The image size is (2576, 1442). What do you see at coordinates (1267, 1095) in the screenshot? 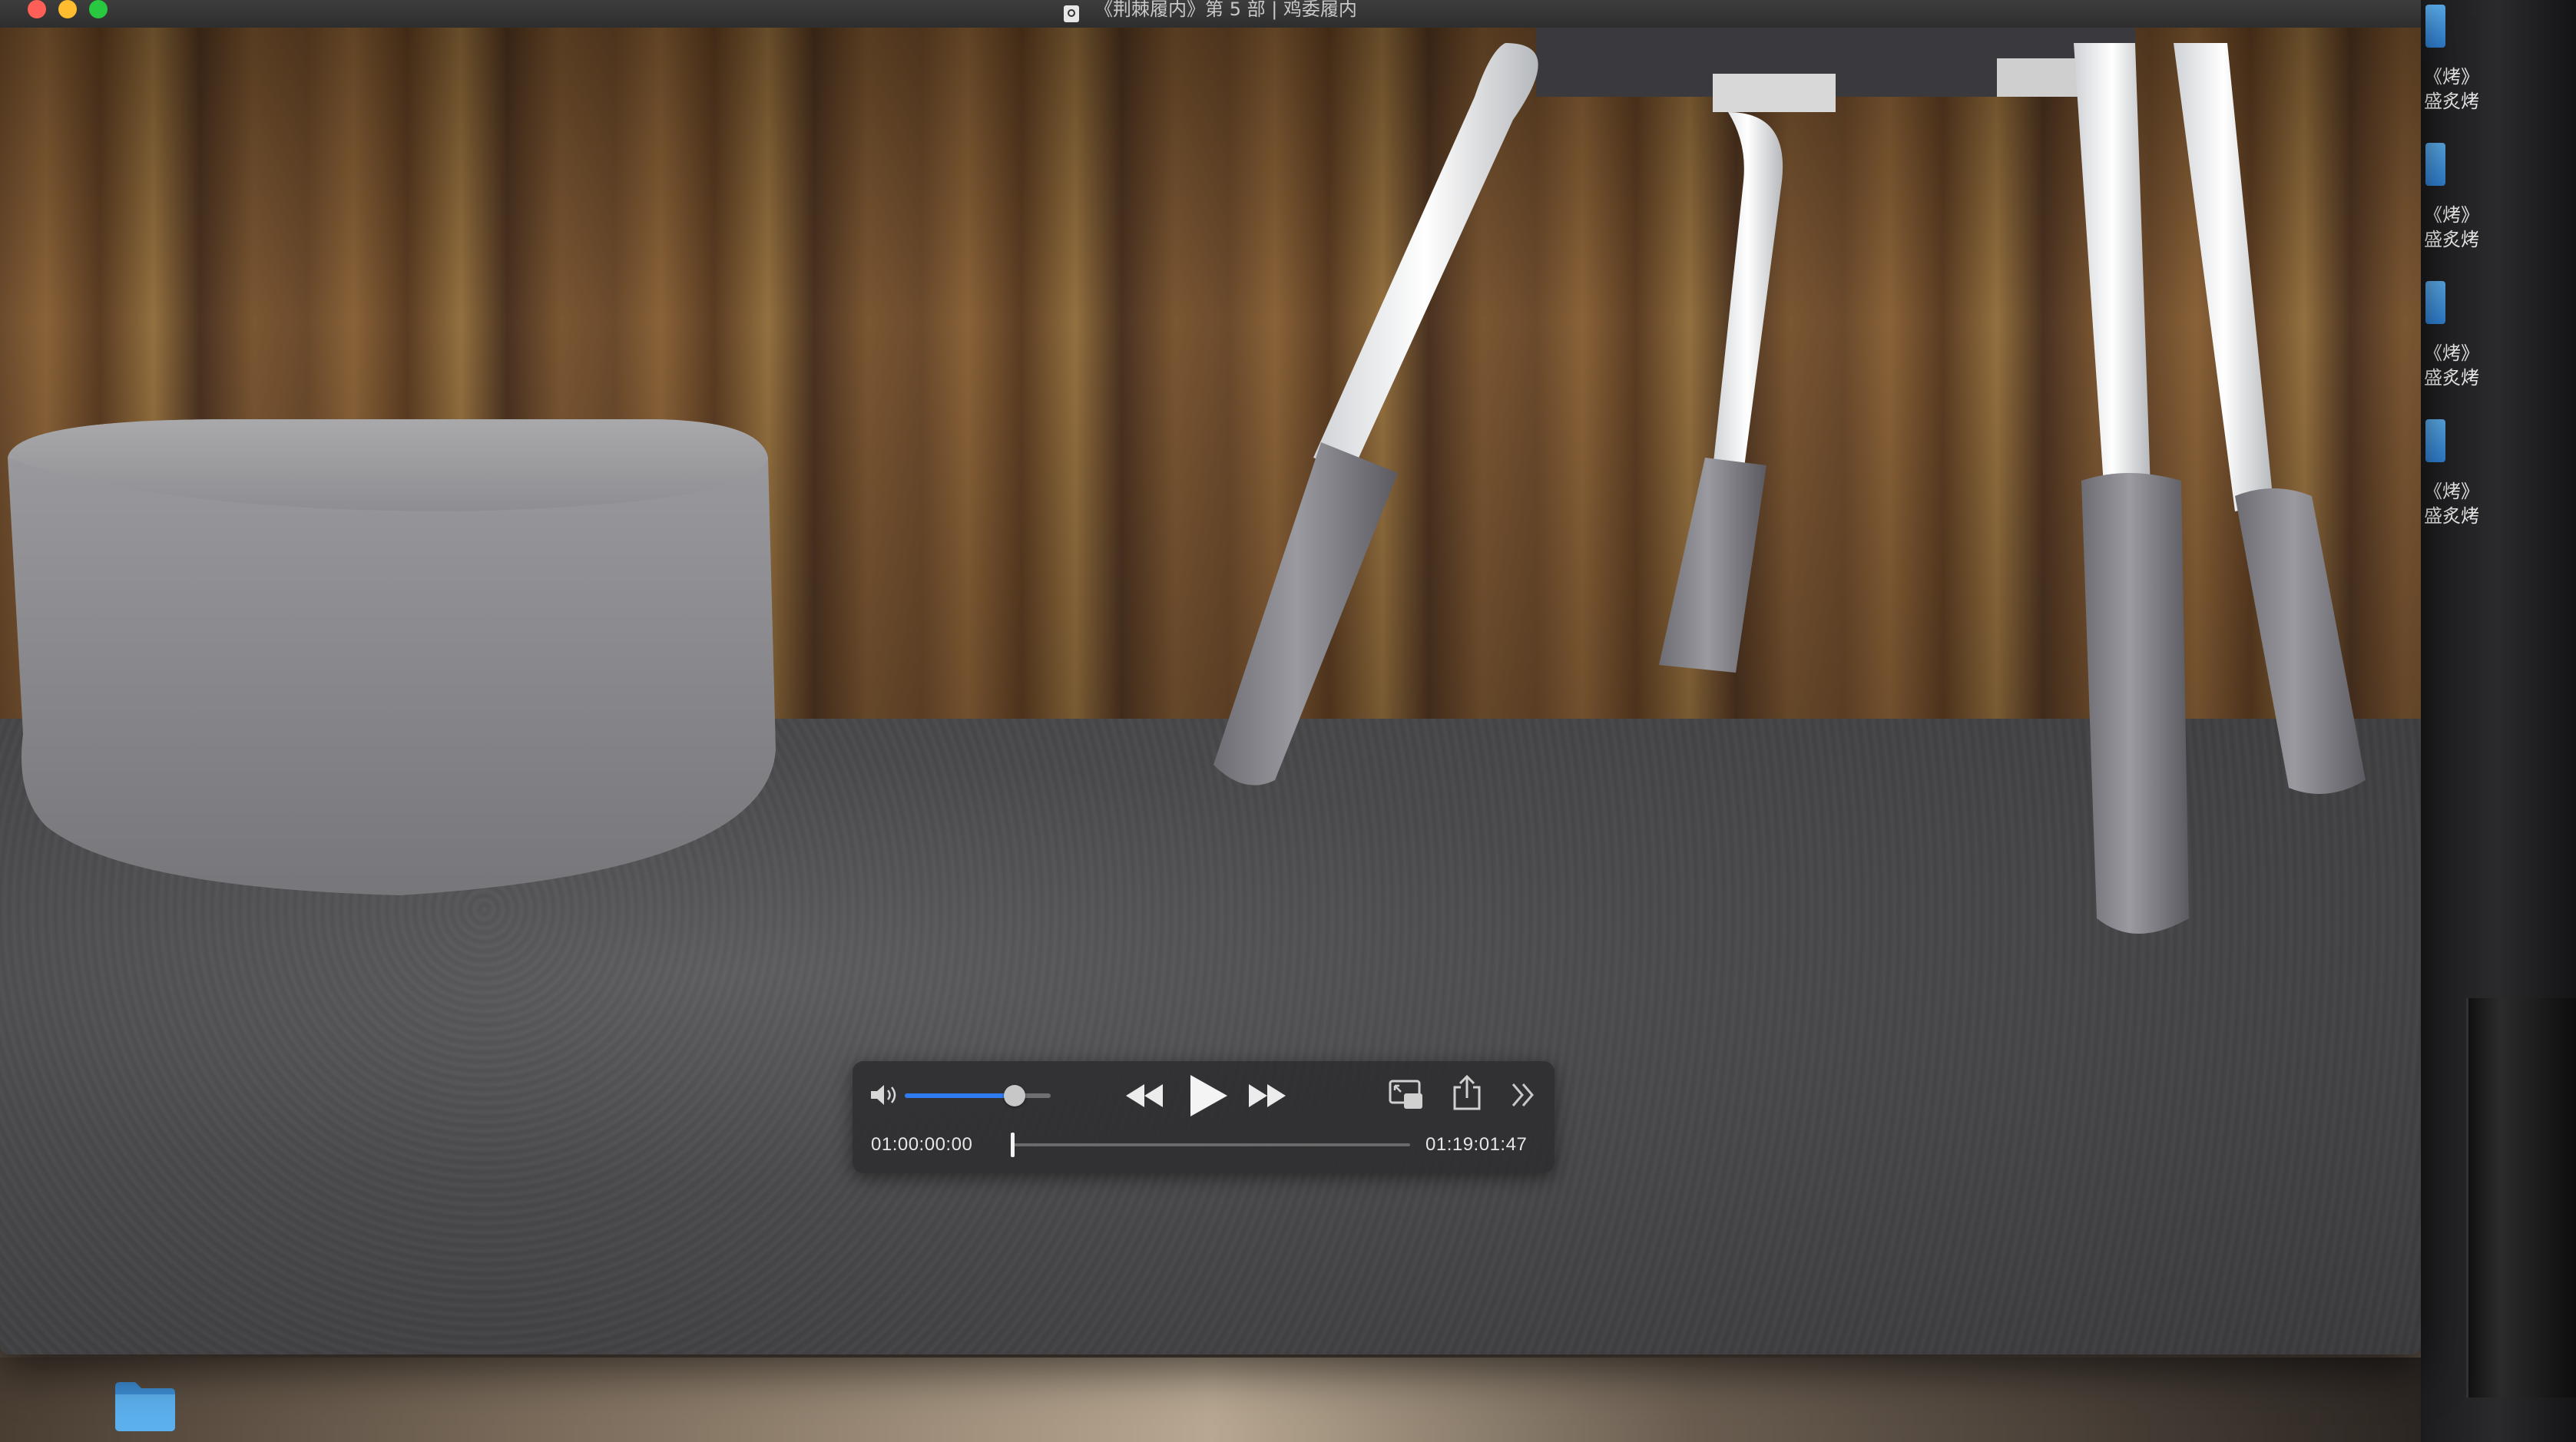
I see `fast-forward-button` at bounding box center [1267, 1095].